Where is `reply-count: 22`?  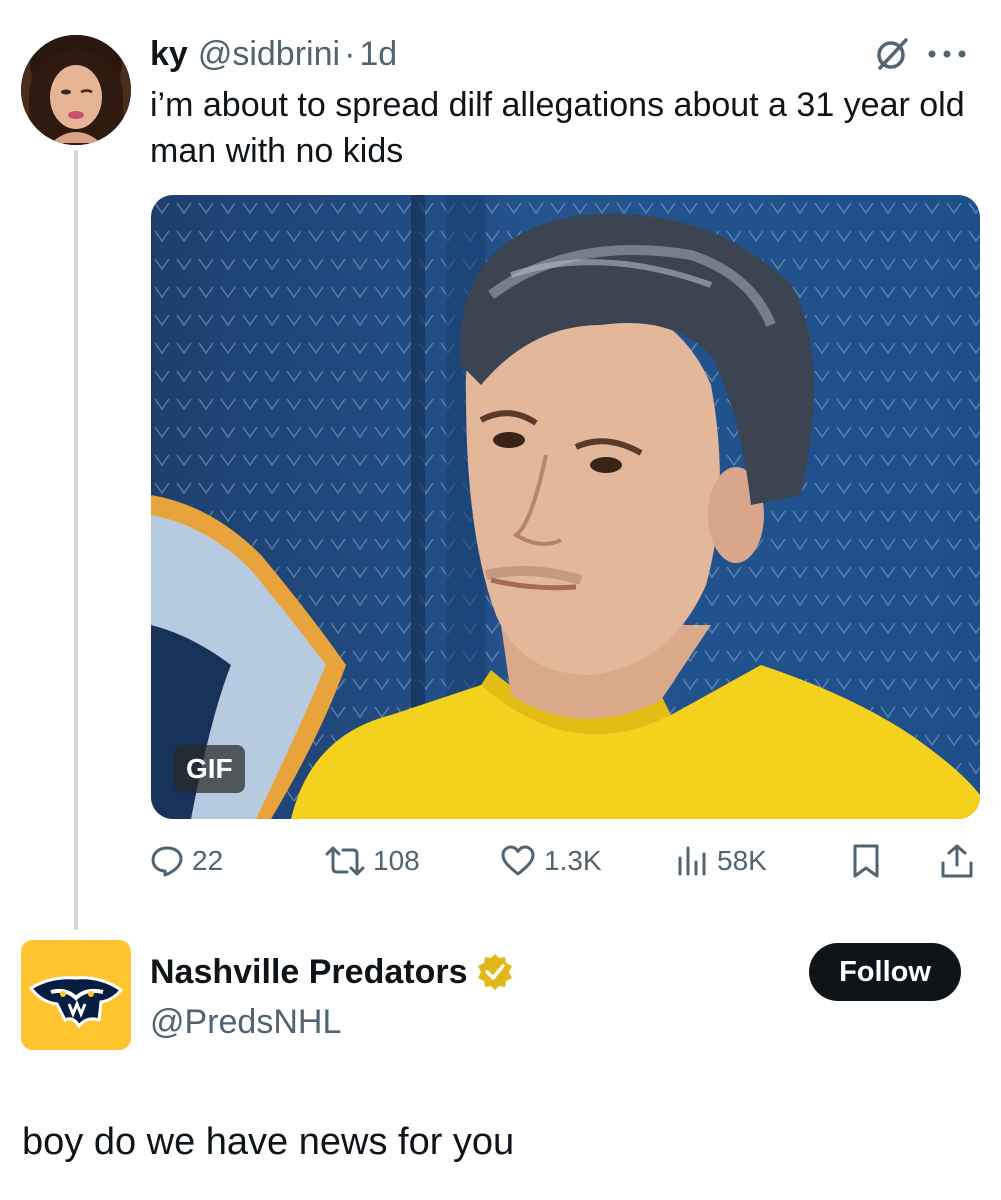
reply-count: 22 is located at coordinates (208, 860).